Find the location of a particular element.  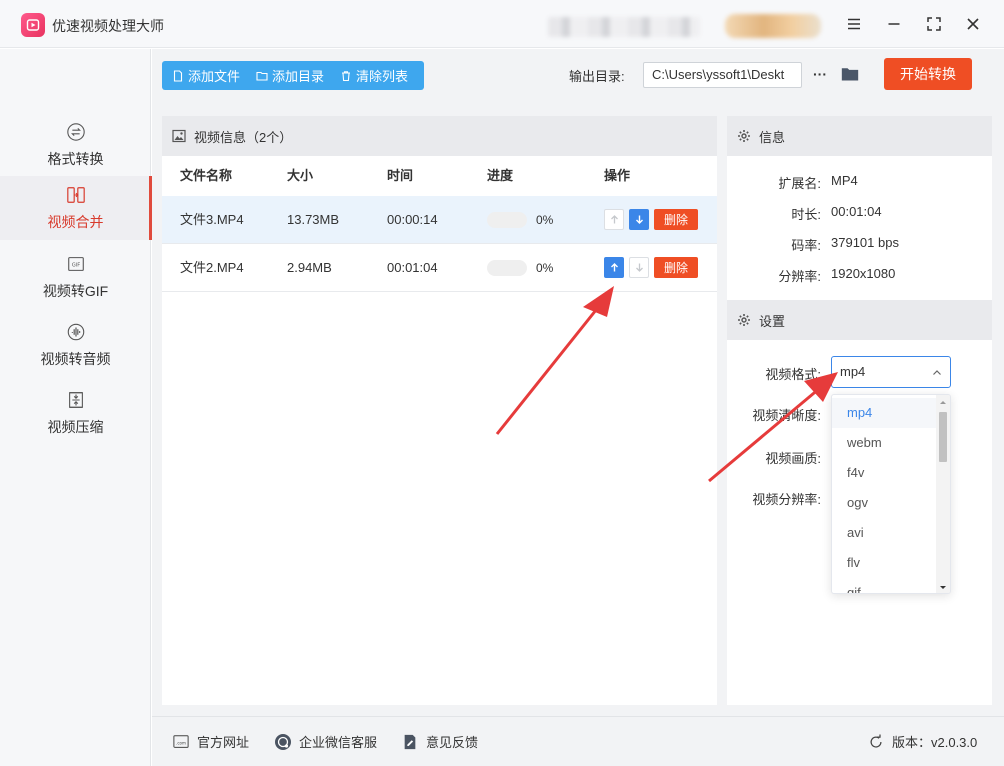

add-folder-button: 添加目录 is located at coordinates (290, 75).